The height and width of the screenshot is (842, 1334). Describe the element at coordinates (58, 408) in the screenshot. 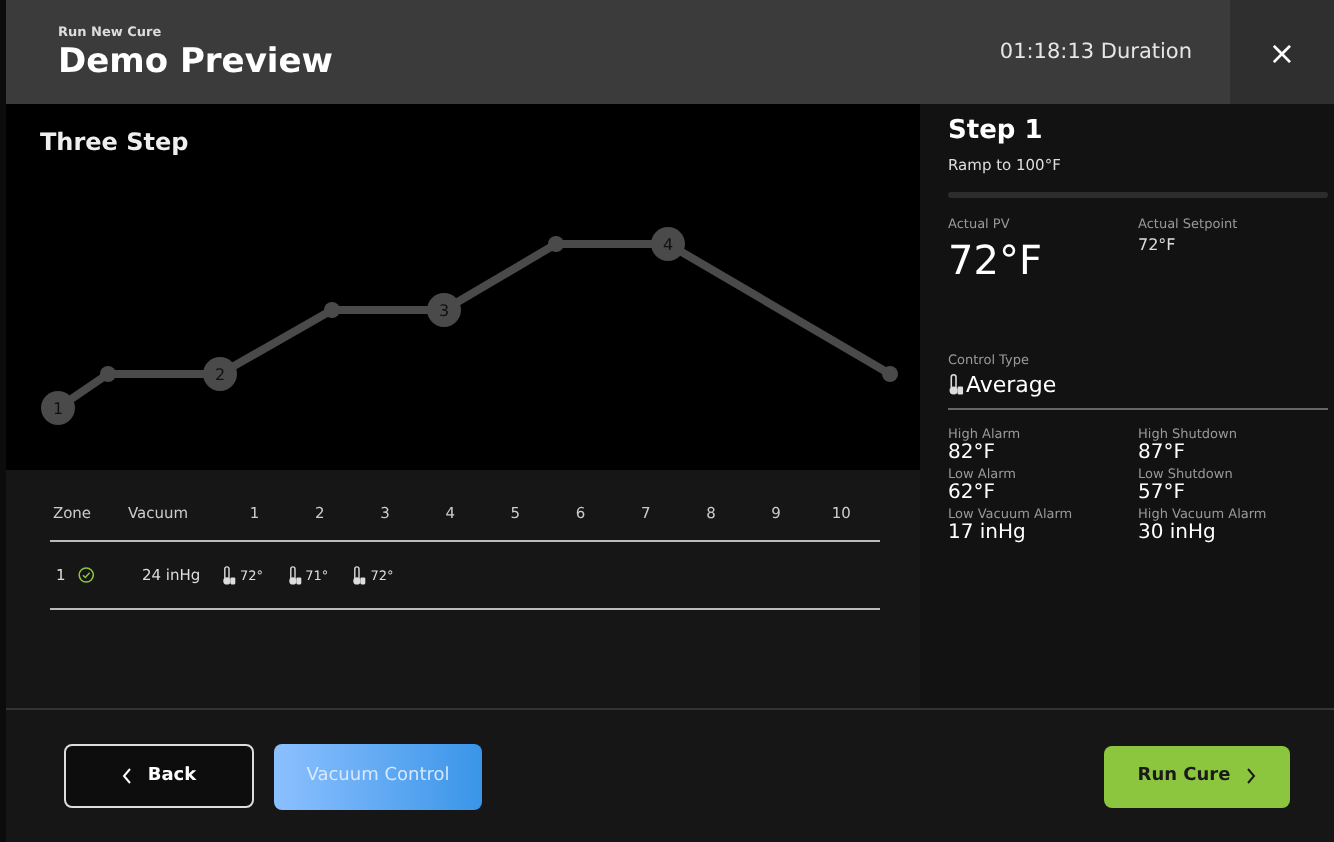

I see `step-marker: 1` at that location.